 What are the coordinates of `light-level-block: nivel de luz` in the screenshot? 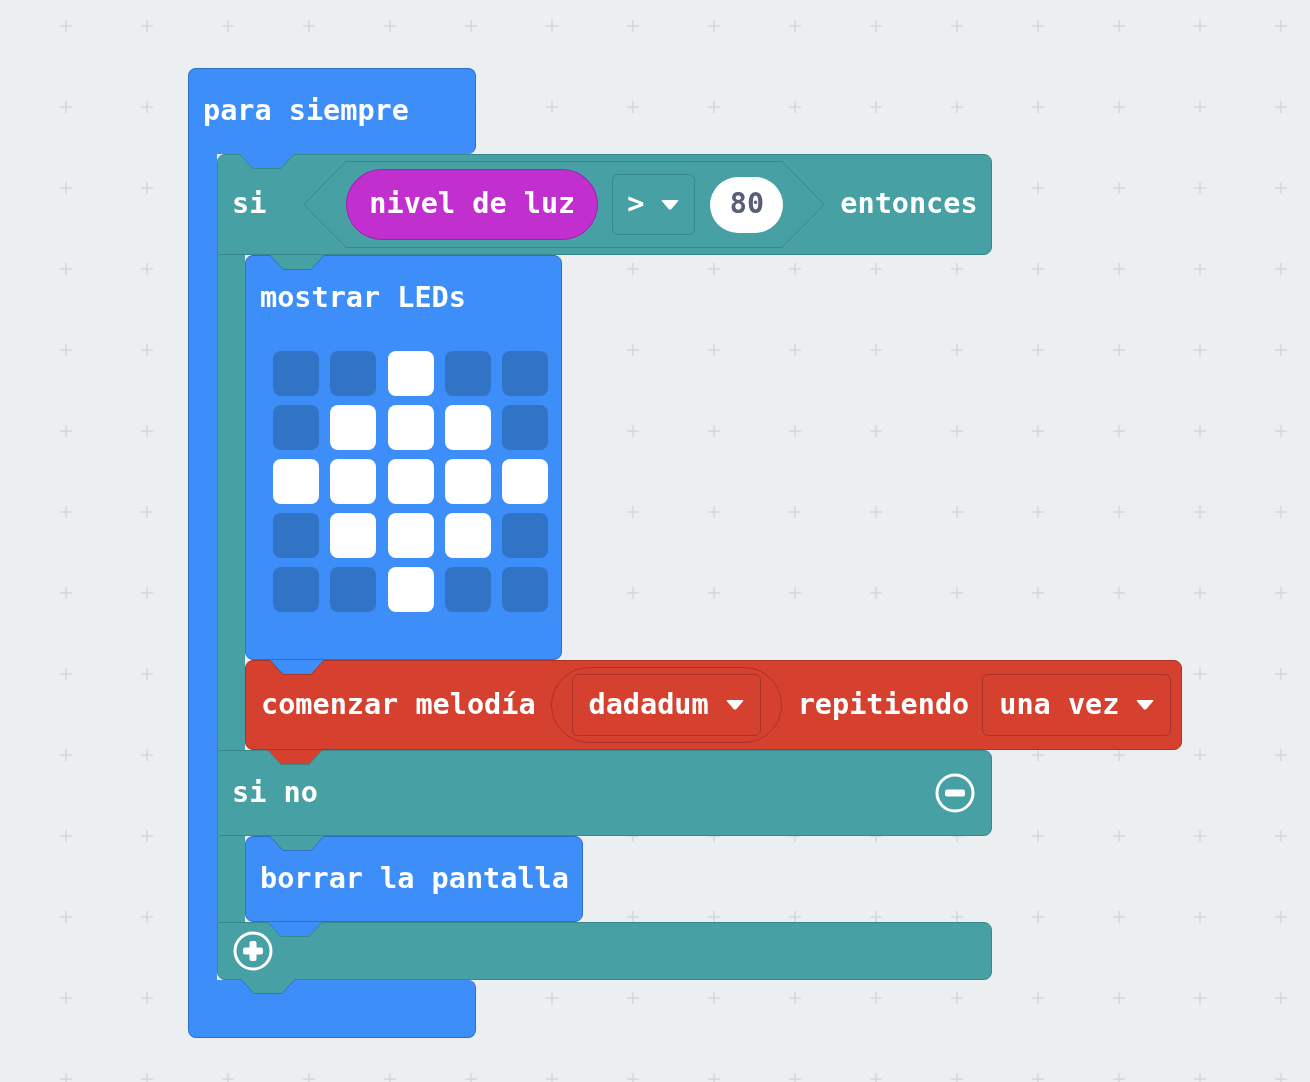 It's located at (472, 204).